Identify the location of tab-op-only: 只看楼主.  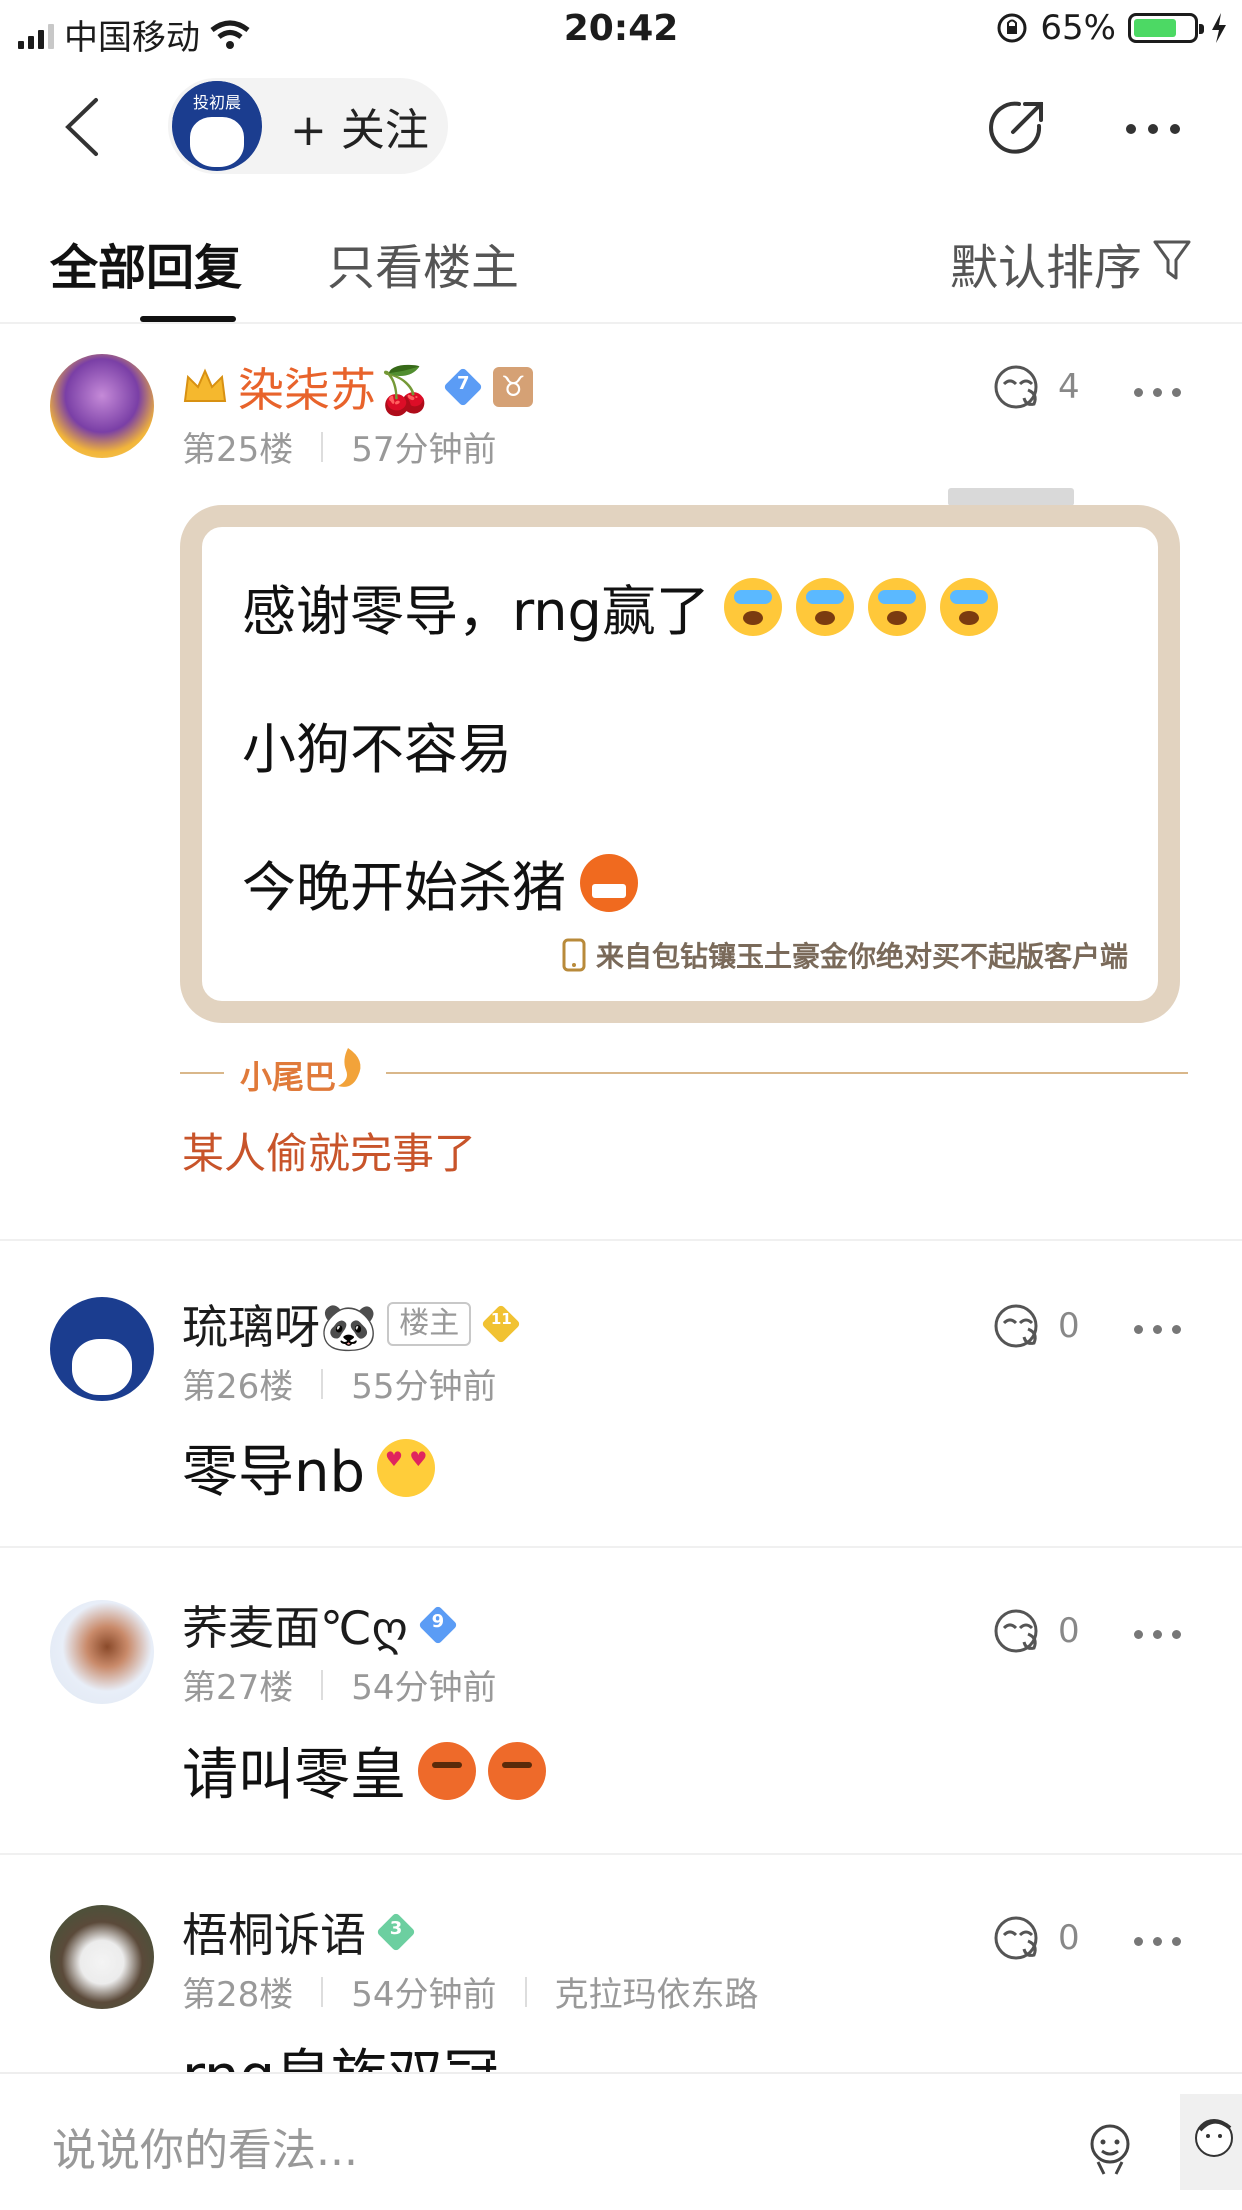
(423, 263).